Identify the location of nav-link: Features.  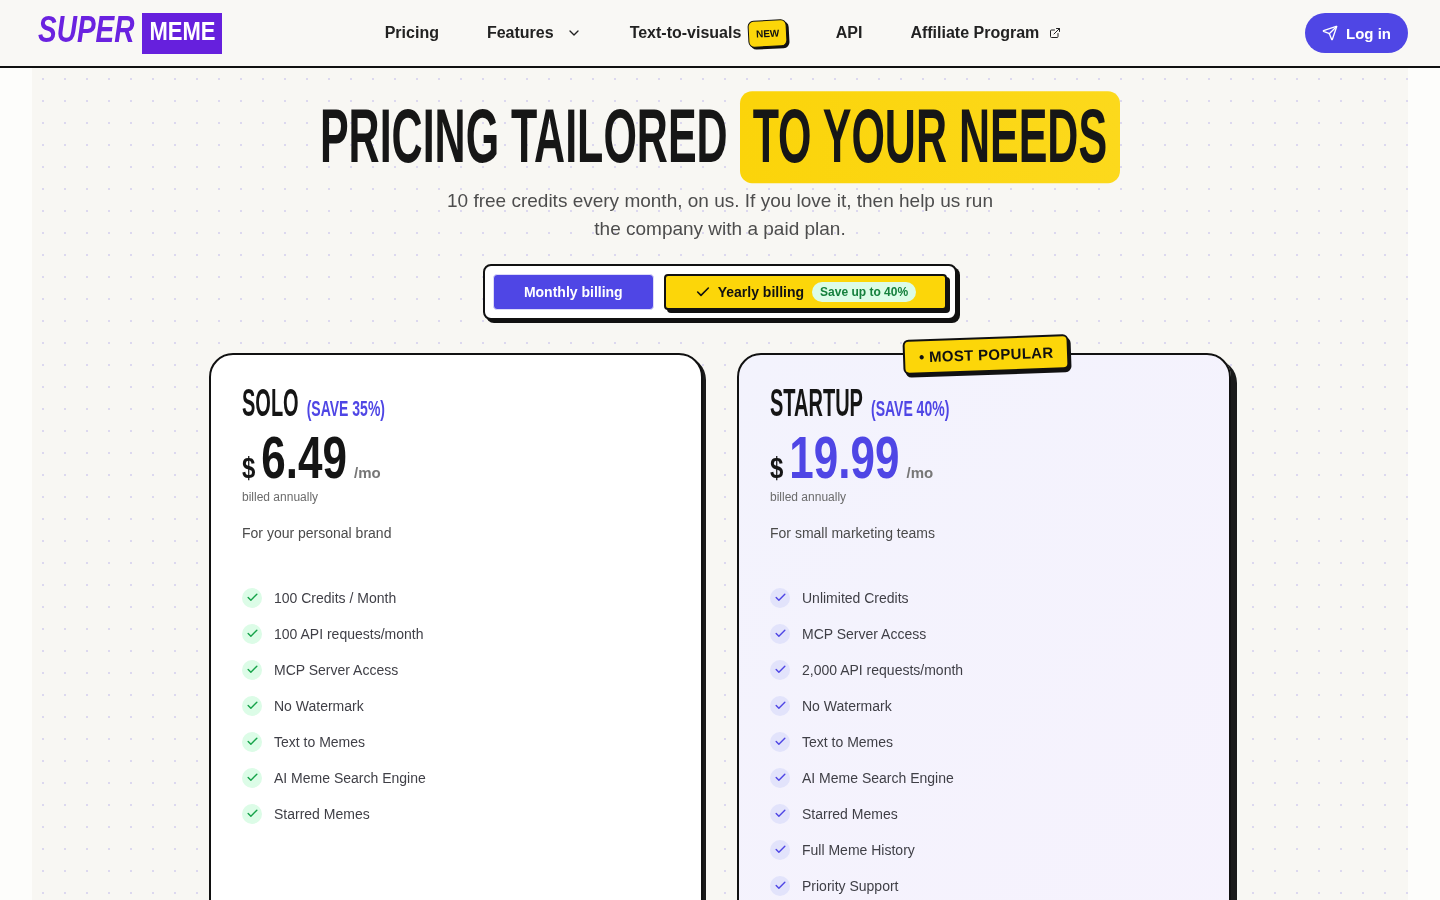
(534, 33).